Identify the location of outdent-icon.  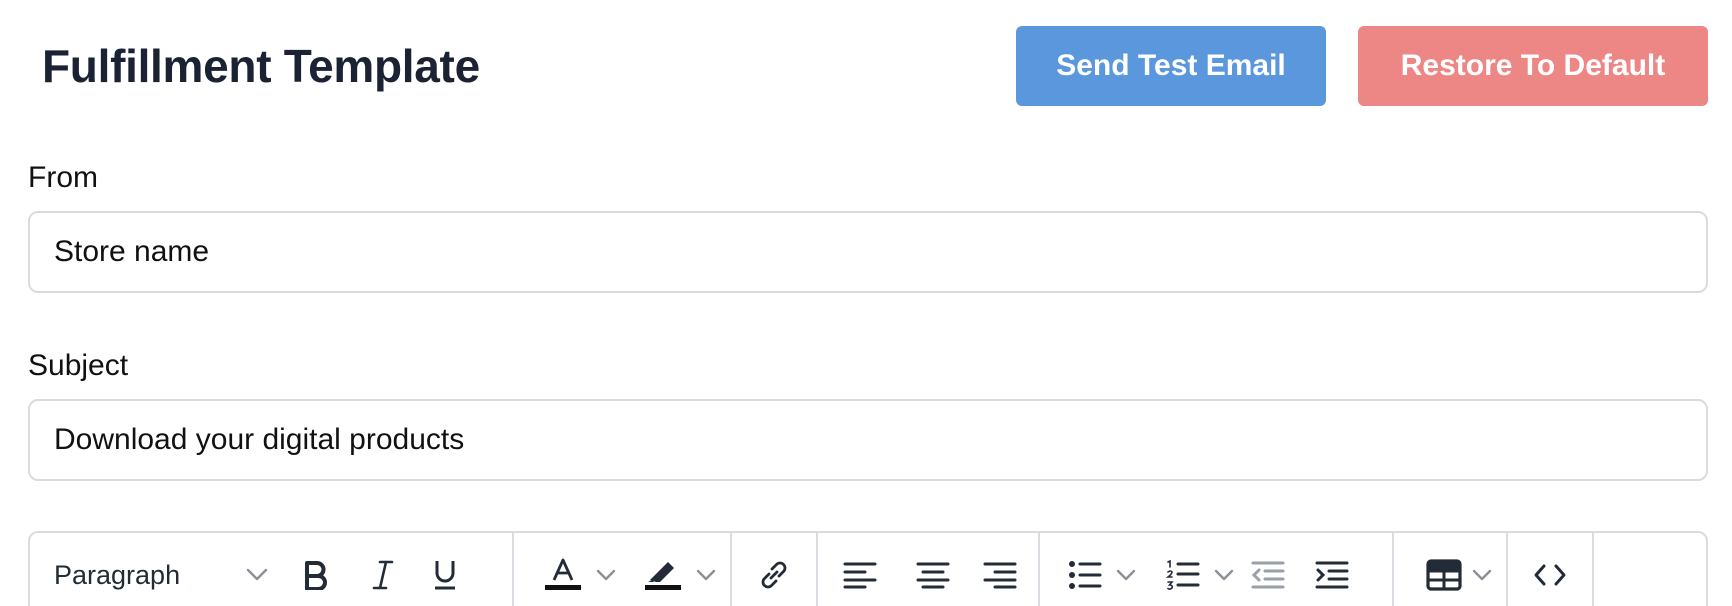
(1268, 575).